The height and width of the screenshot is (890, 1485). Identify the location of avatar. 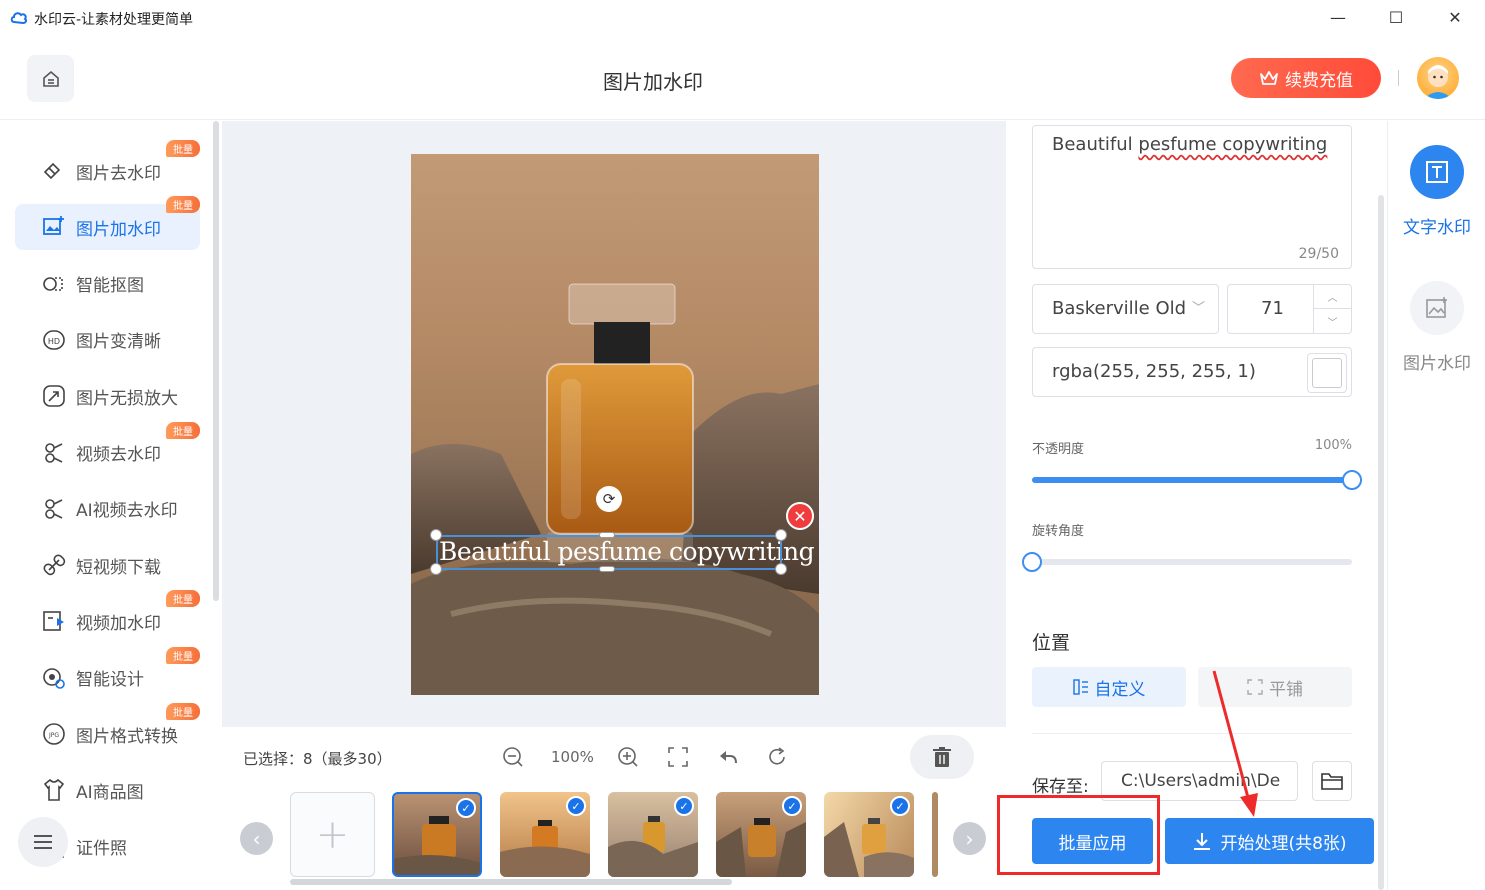
(1438, 78).